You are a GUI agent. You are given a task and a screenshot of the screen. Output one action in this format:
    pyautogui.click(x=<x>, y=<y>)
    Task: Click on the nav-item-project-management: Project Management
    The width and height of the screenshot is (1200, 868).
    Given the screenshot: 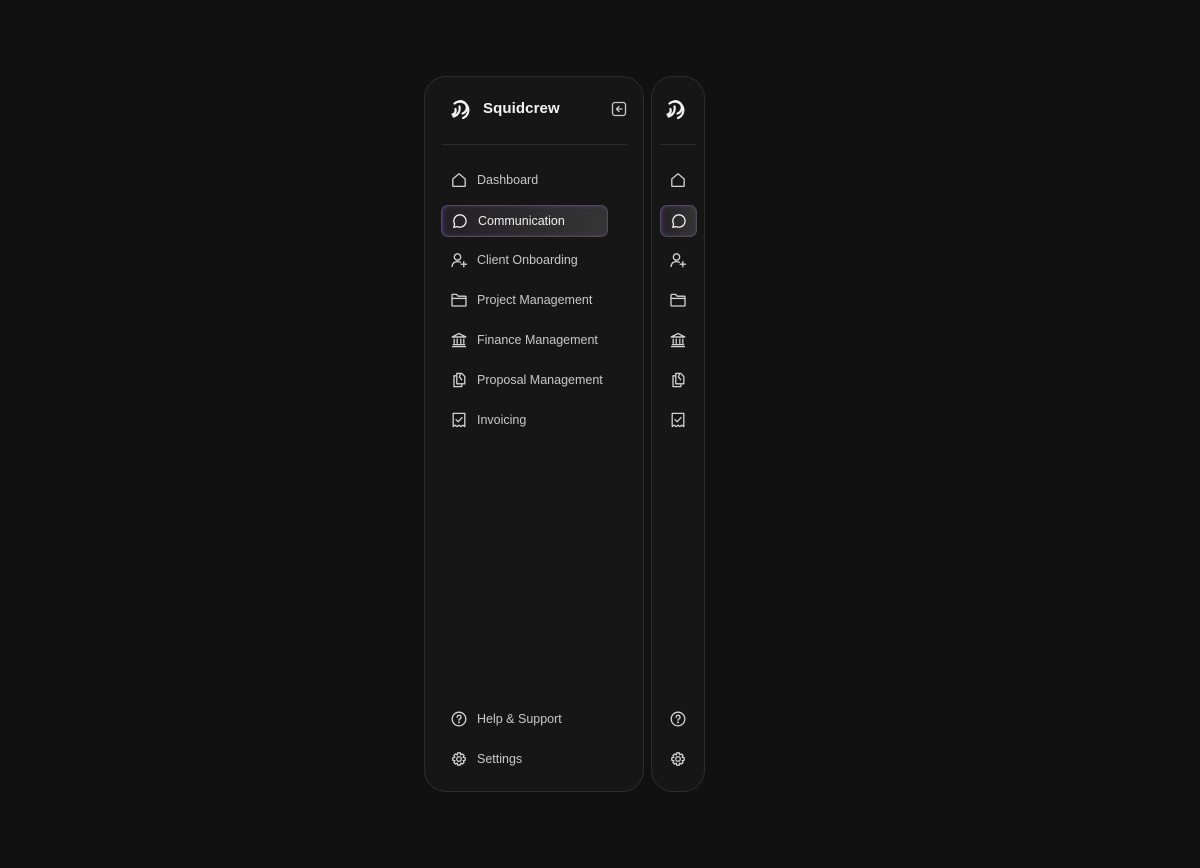 What is the action you would take?
    pyautogui.click(x=524, y=301)
    